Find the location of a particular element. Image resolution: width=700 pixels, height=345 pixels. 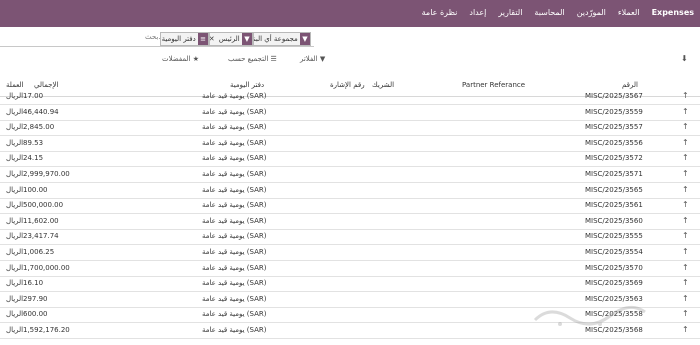

reference-cell: MISC/2025/3556 is located at coordinates (614, 142).